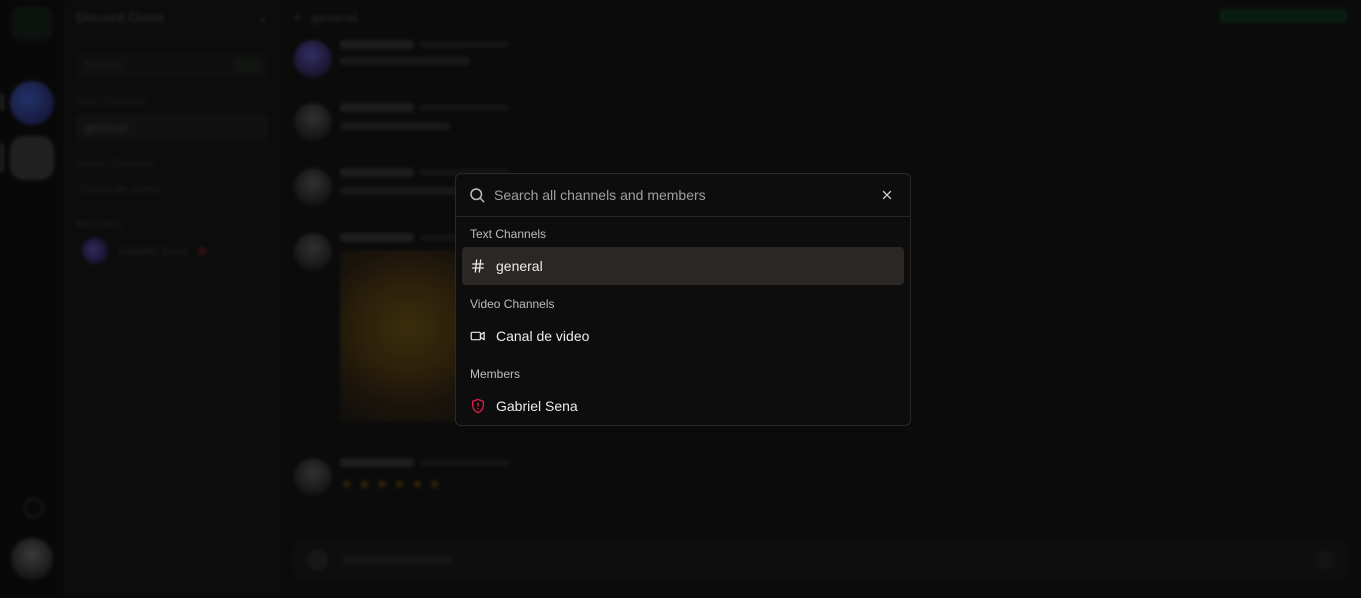 The height and width of the screenshot is (598, 1361). I want to click on result-item-canal-de-video: Canal de video, so click(683, 336).